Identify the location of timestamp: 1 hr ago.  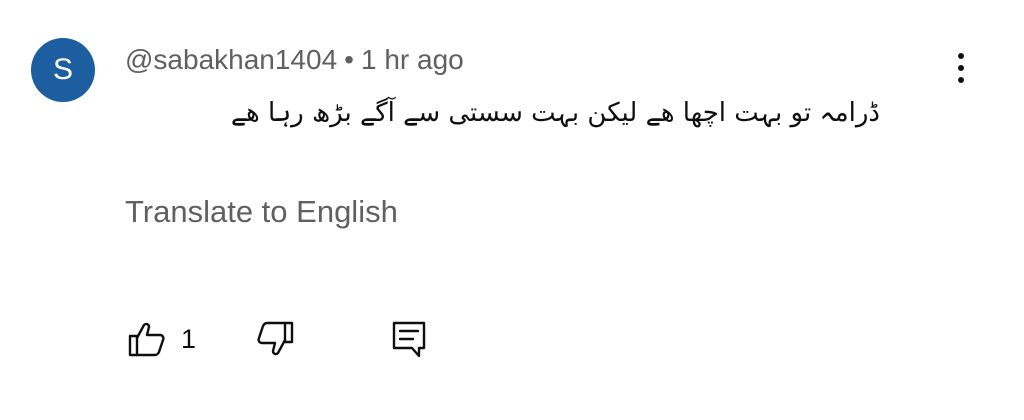
(412, 59).